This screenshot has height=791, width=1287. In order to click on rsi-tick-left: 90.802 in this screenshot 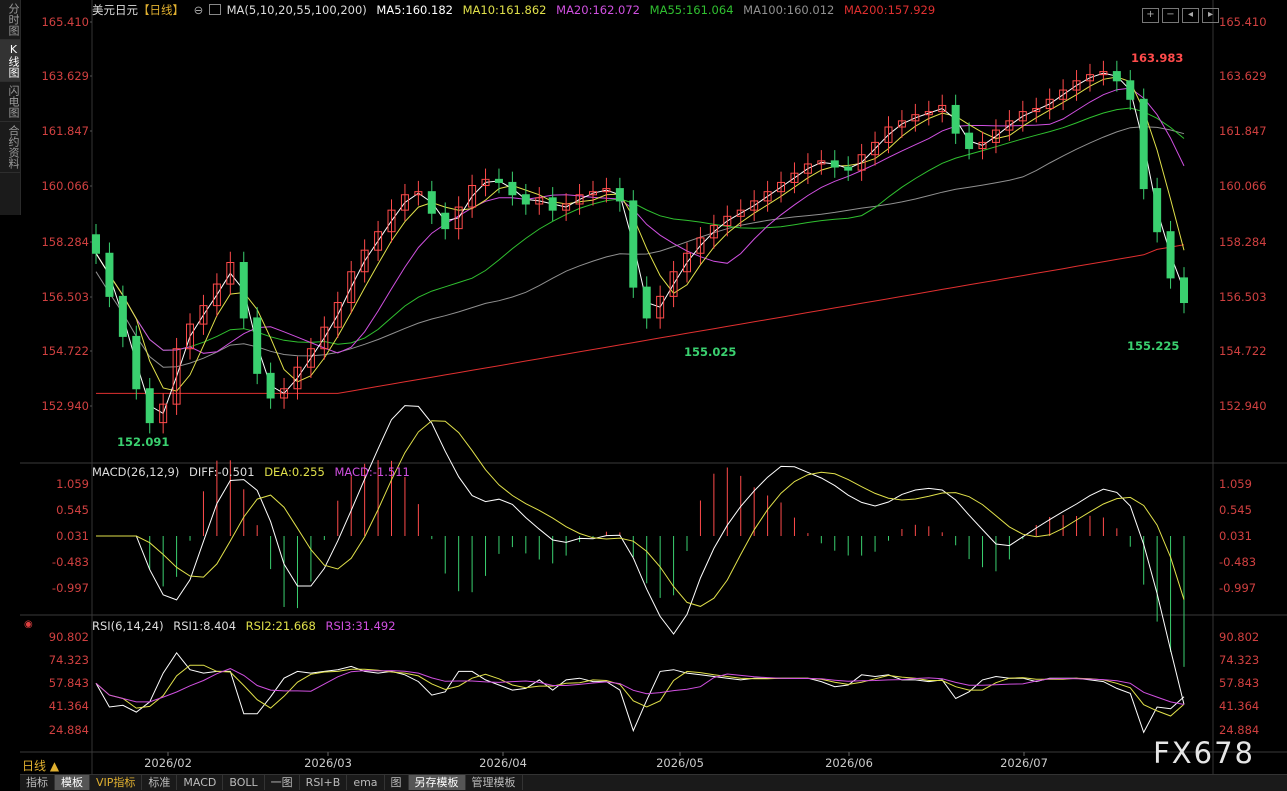, I will do `click(69, 637)`.